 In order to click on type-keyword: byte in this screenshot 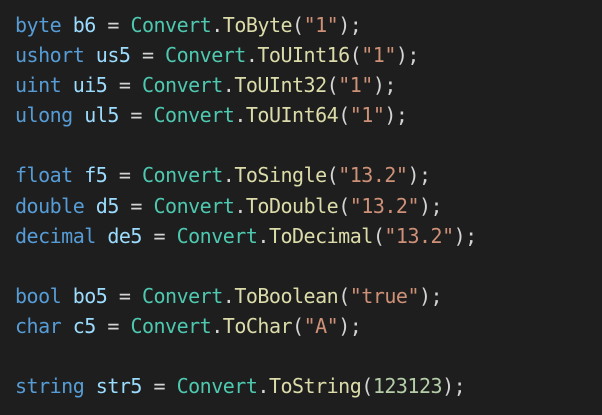, I will do `click(38, 25)`.